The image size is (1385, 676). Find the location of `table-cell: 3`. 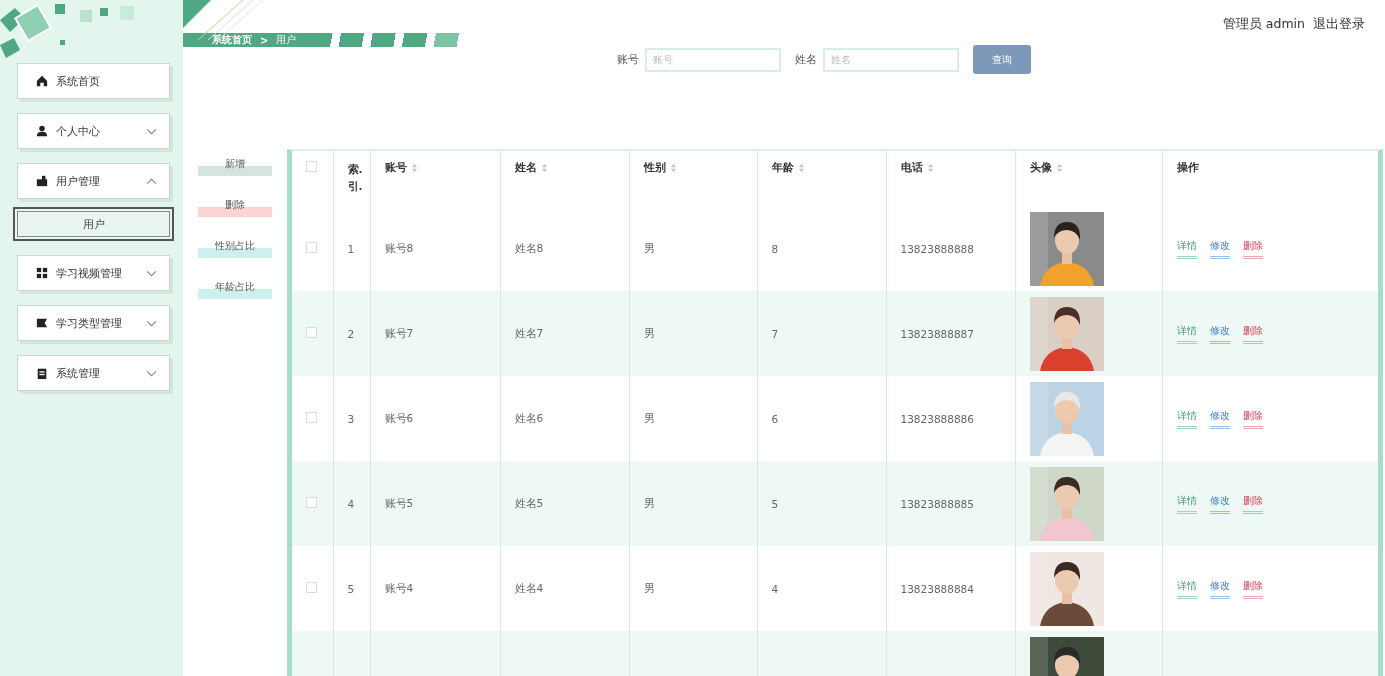

table-cell: 3 is located at coordinates (351, 418).